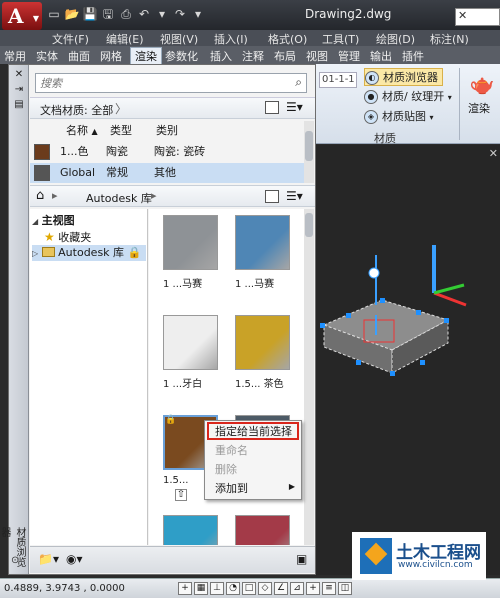 The height and width of the screenshot is (598, 500). Describe the element at coordinates (67, 237) in the screenshot. I see `tree-item-favorites: ★ 收藏夹` at that location.